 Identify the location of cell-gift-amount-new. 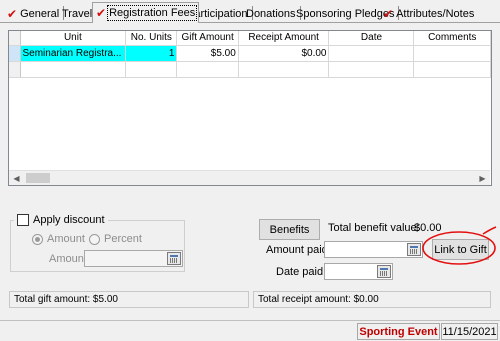
(207, 69).